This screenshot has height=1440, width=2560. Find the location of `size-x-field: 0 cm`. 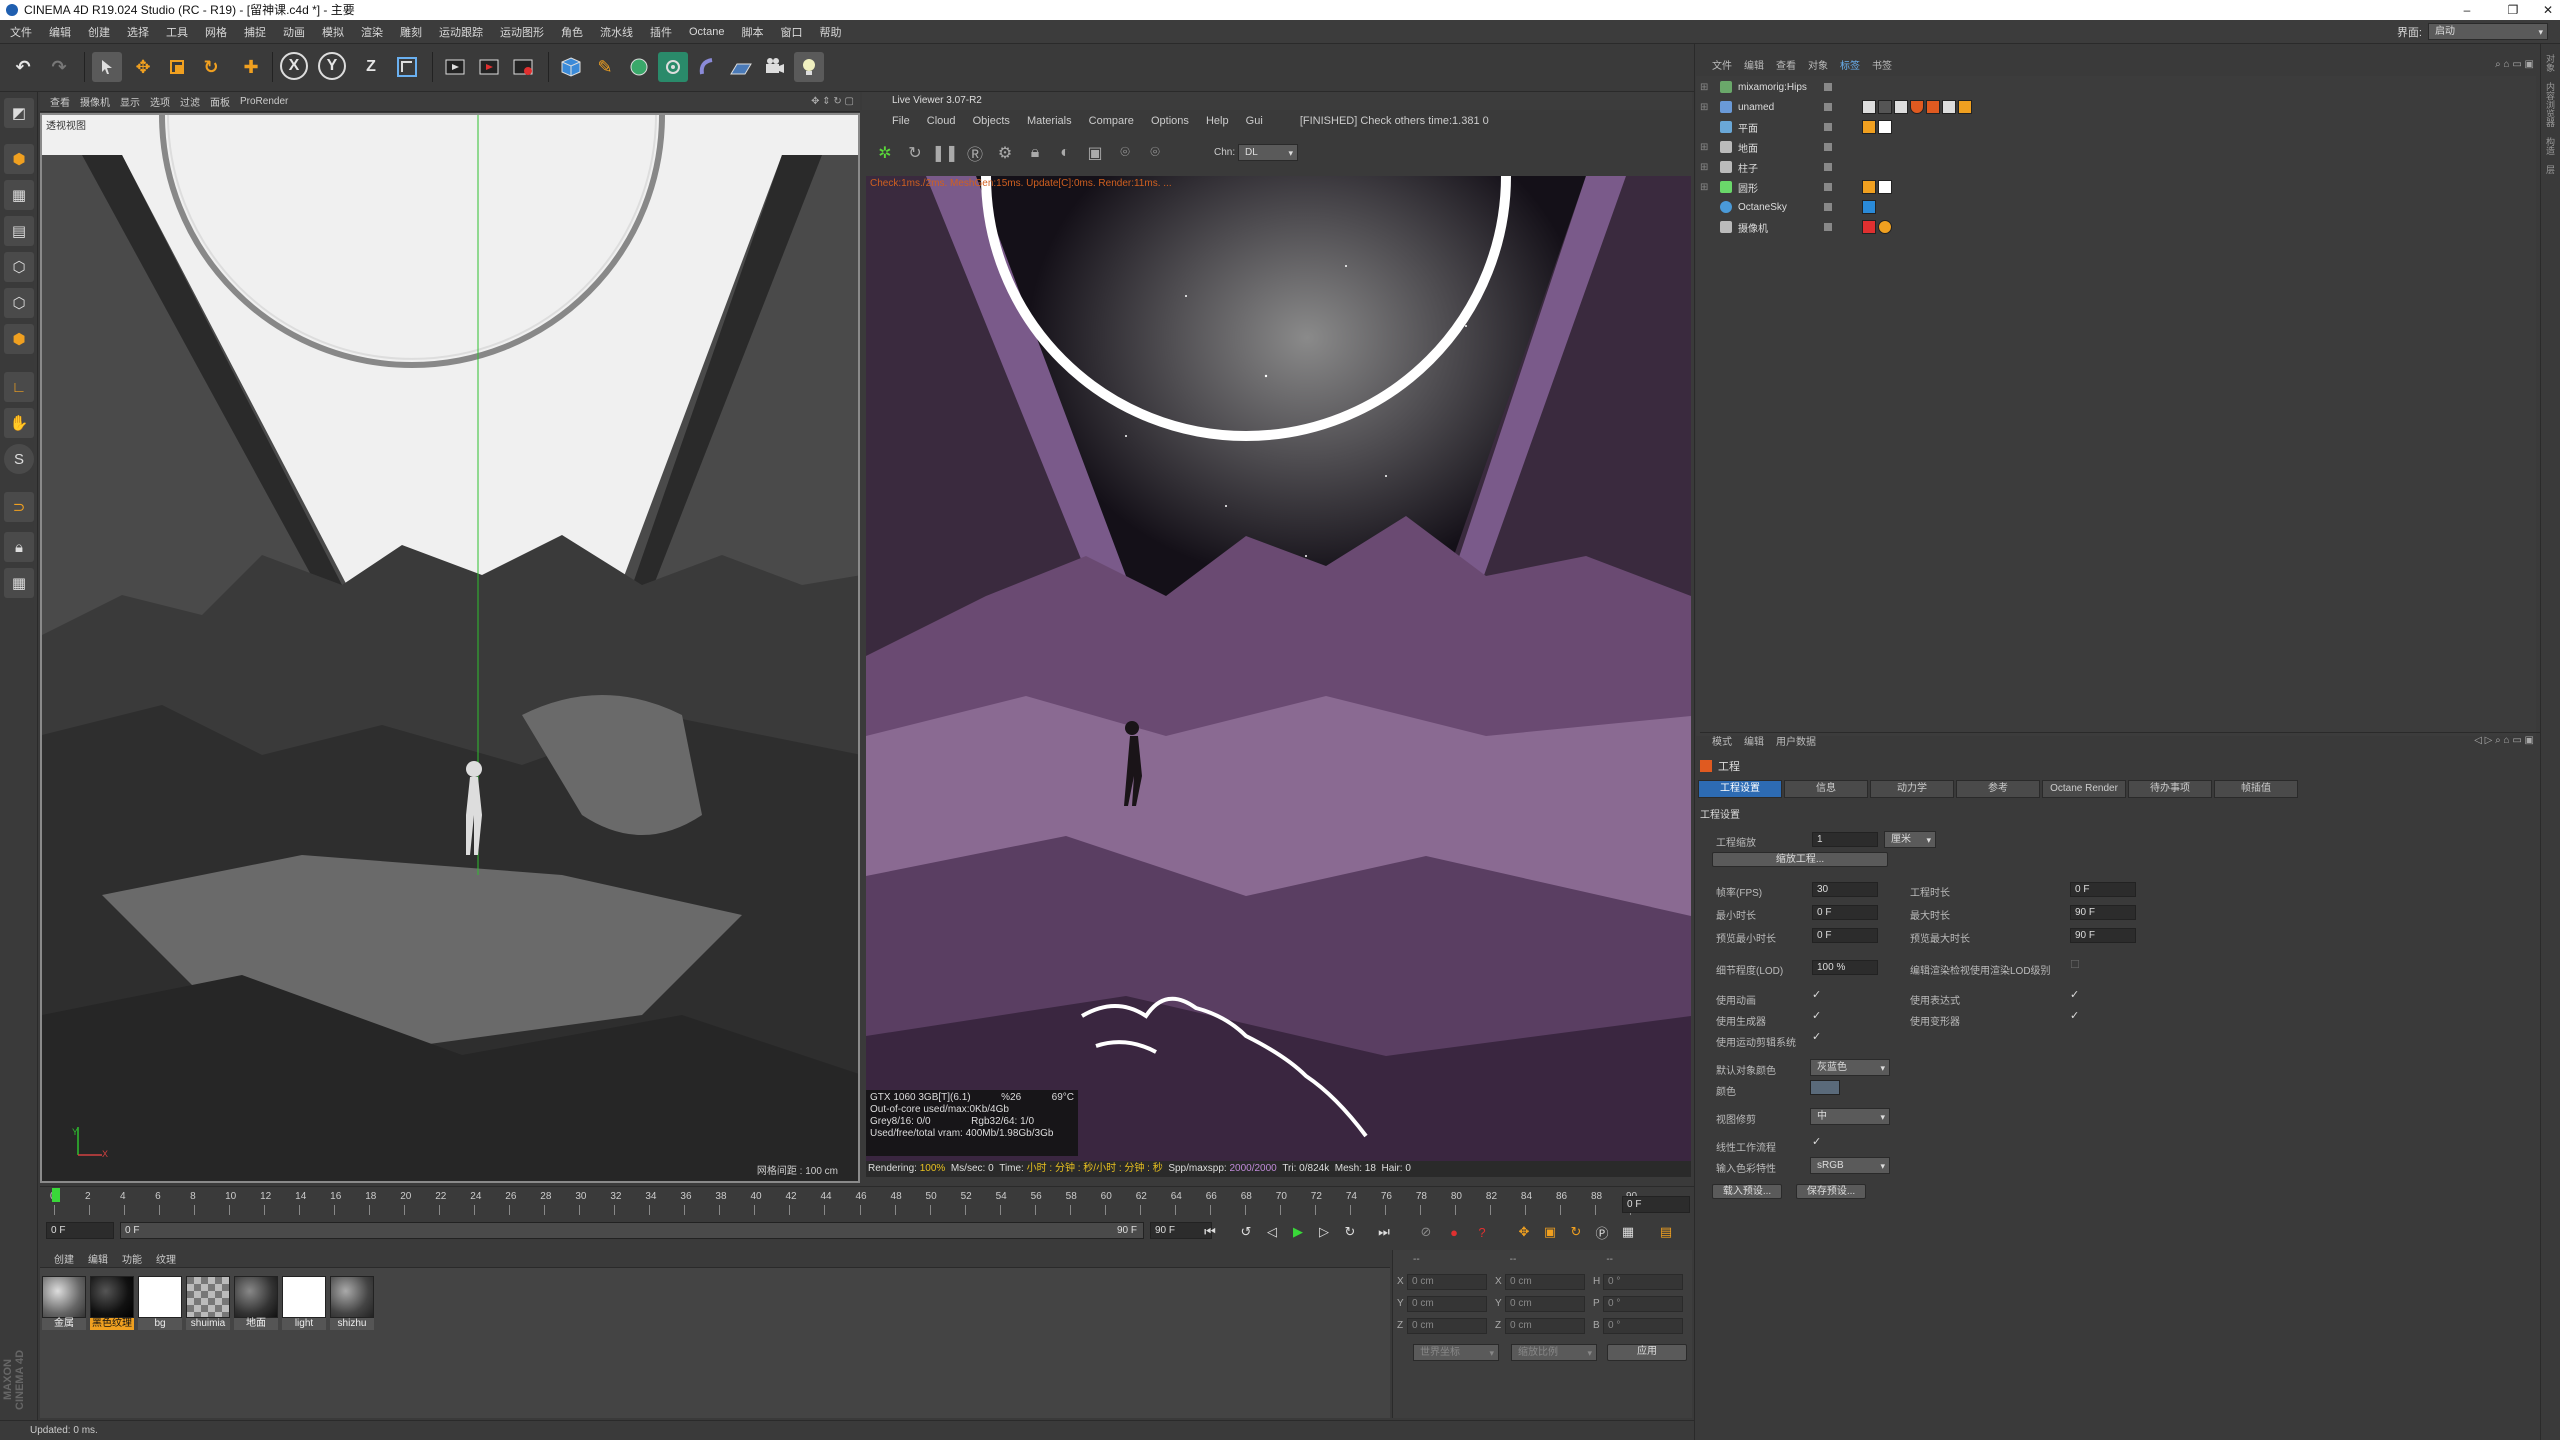

size-x-field: 0 cm is located at coordinates (1545, 1282).